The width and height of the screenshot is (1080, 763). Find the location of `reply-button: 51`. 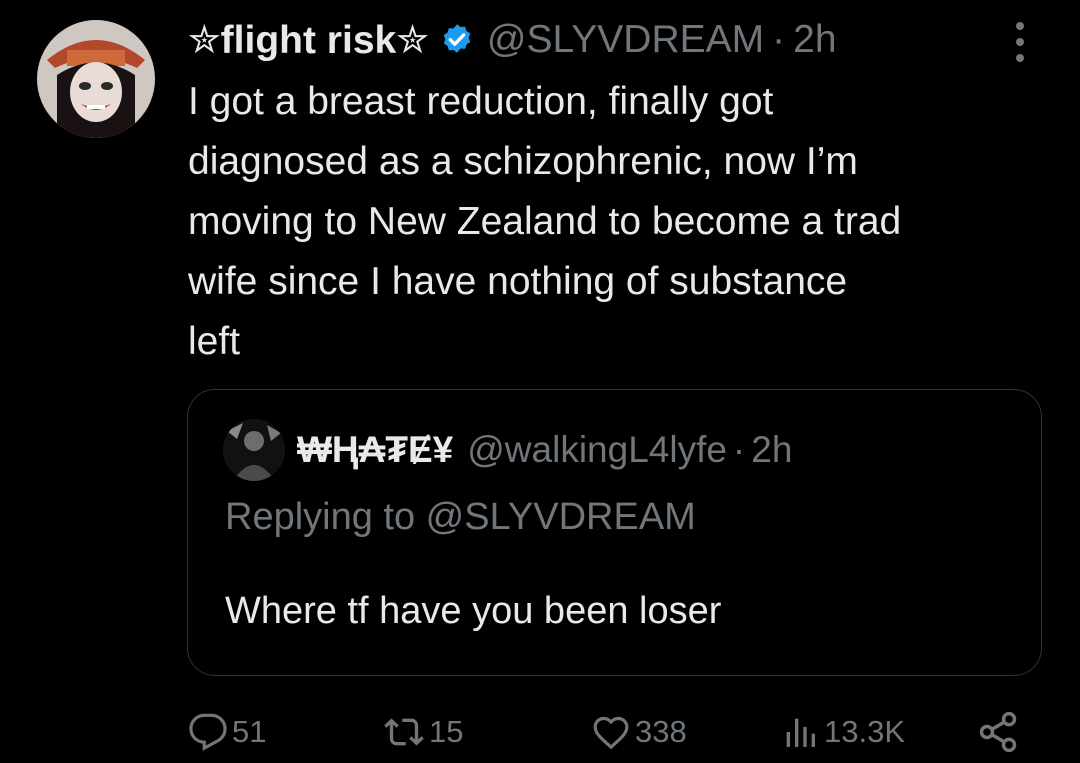

reply-button: 51 is located at coordinates (227, 732).